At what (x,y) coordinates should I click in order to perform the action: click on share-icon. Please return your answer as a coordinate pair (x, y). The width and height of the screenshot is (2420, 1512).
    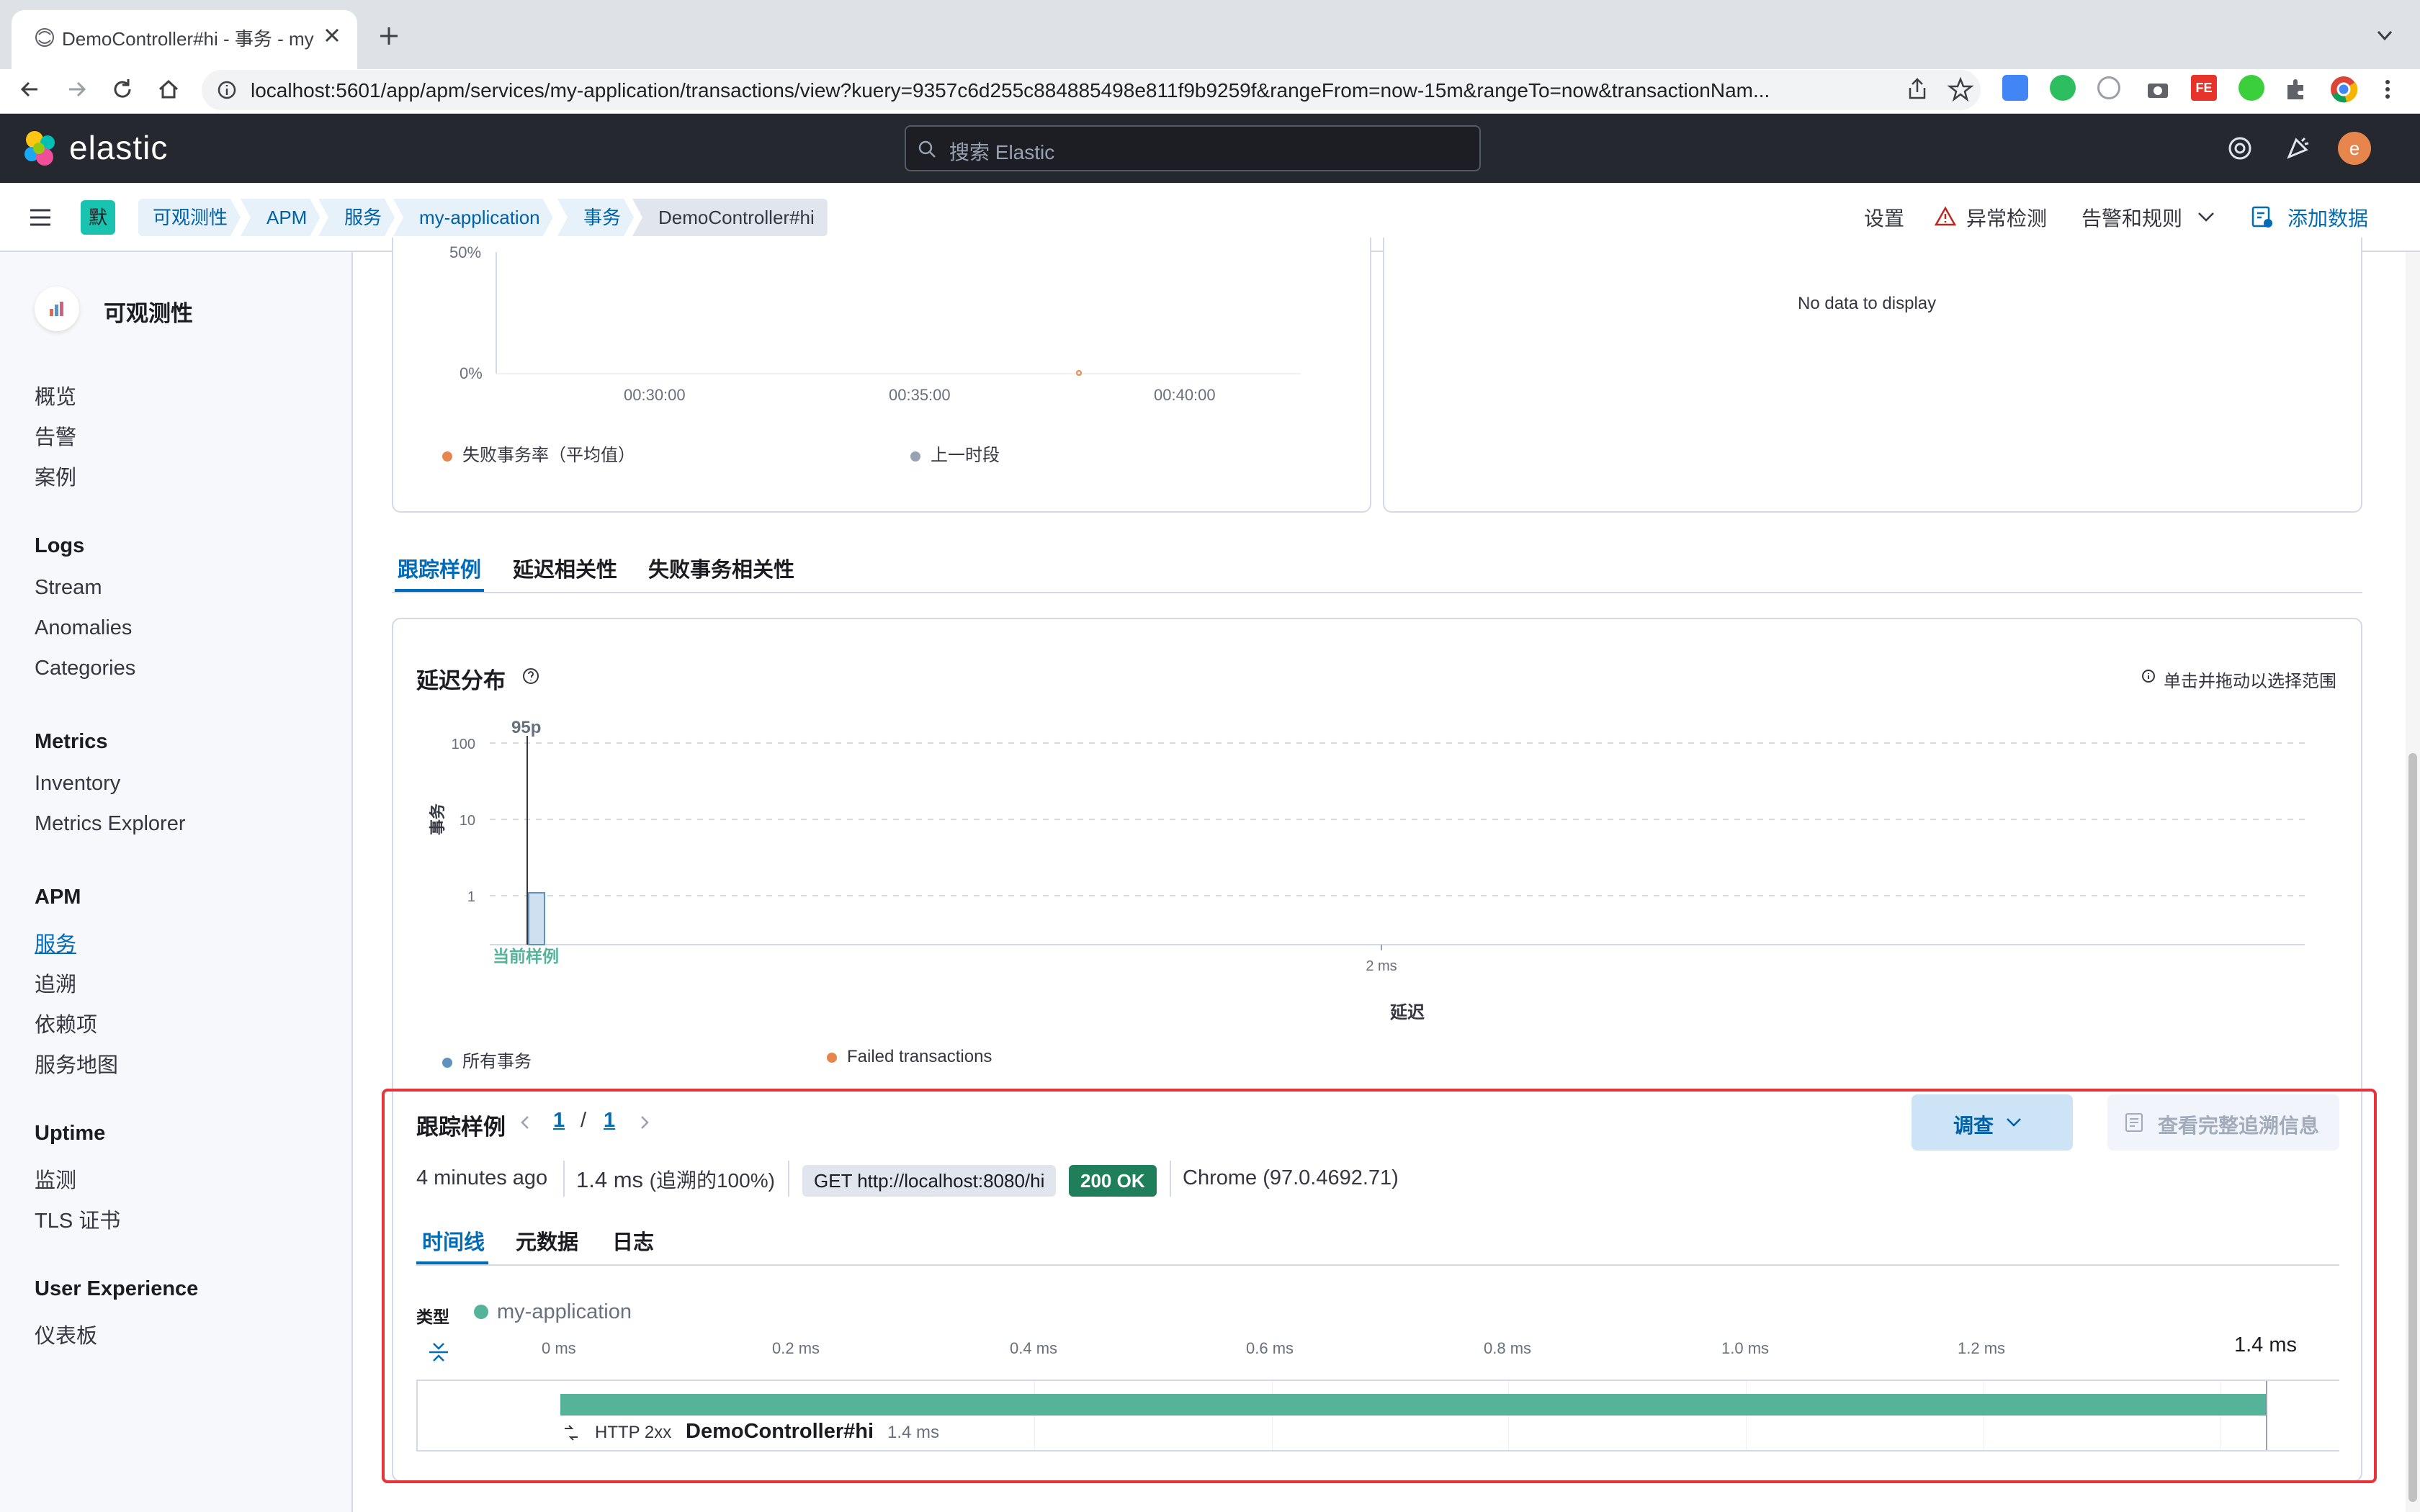
    Looking at the image, I should click on (1917, 89).